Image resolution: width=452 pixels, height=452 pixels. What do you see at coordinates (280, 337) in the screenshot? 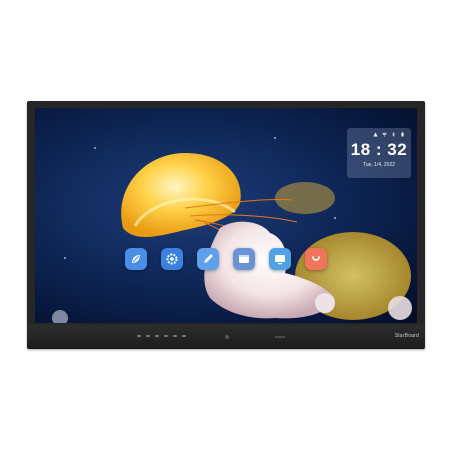
I see `port-slot` at bounding box center [280, 337].